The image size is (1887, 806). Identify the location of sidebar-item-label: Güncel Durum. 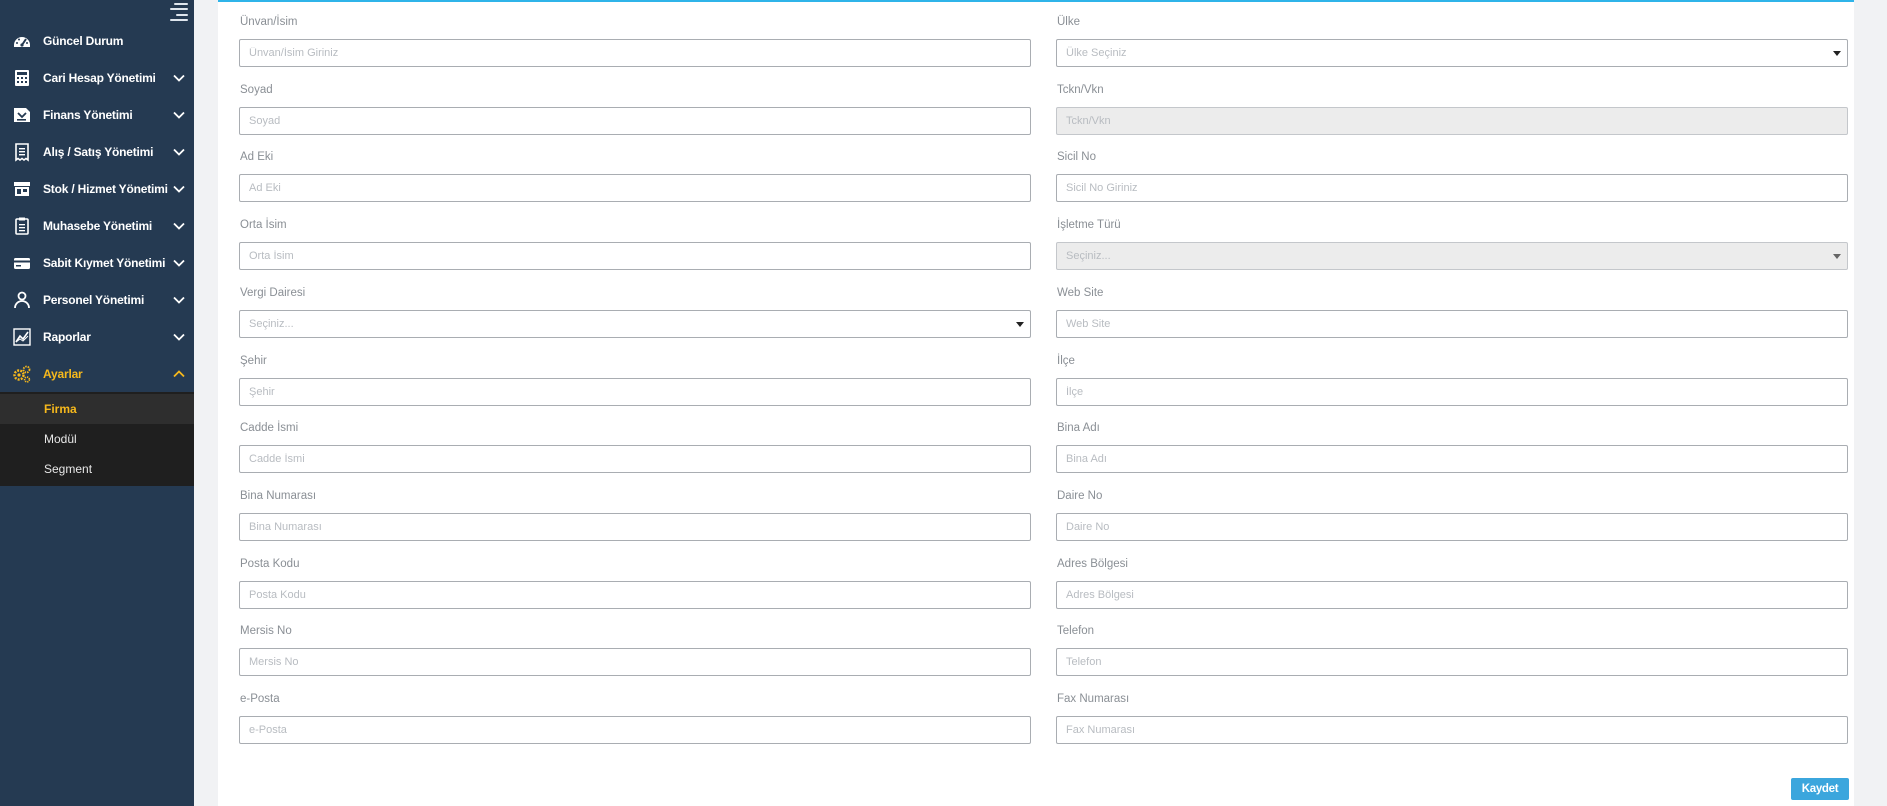
(83, 40).